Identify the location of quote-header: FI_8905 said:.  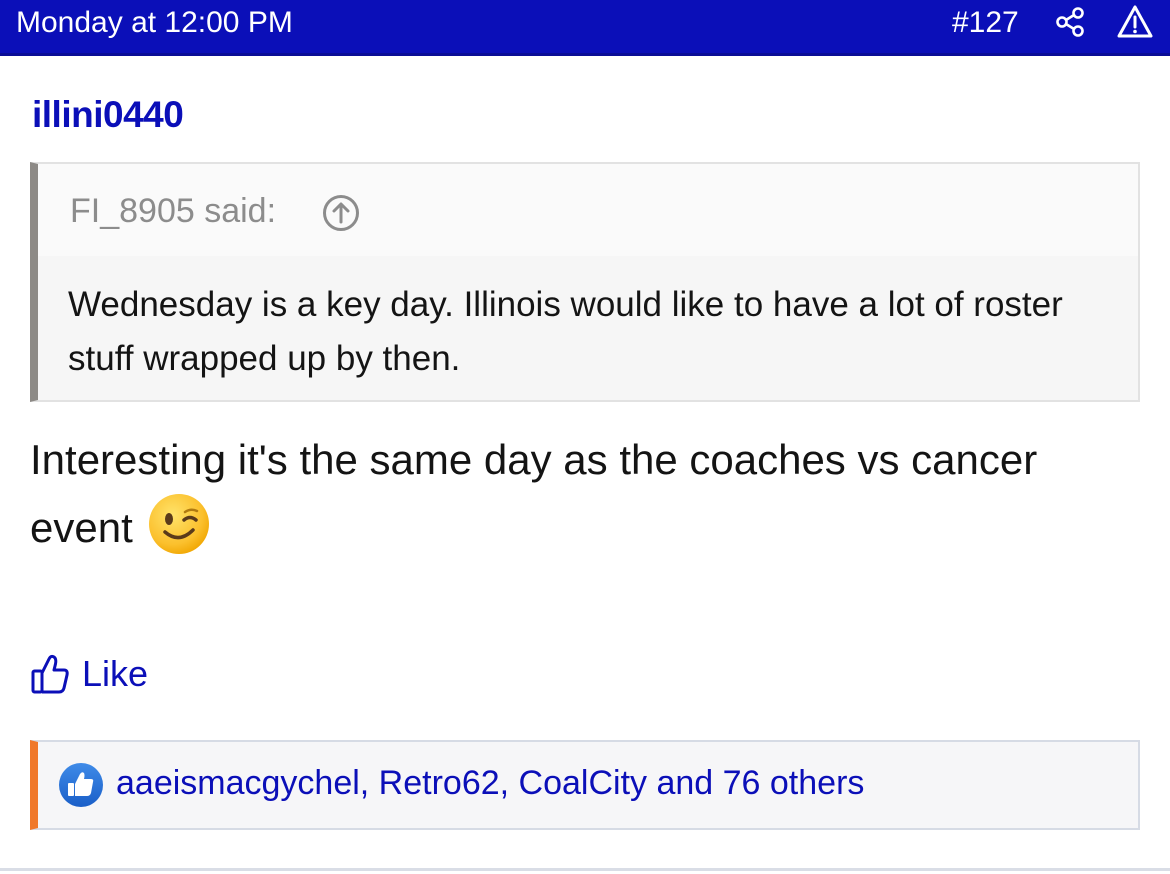
(588, 210).